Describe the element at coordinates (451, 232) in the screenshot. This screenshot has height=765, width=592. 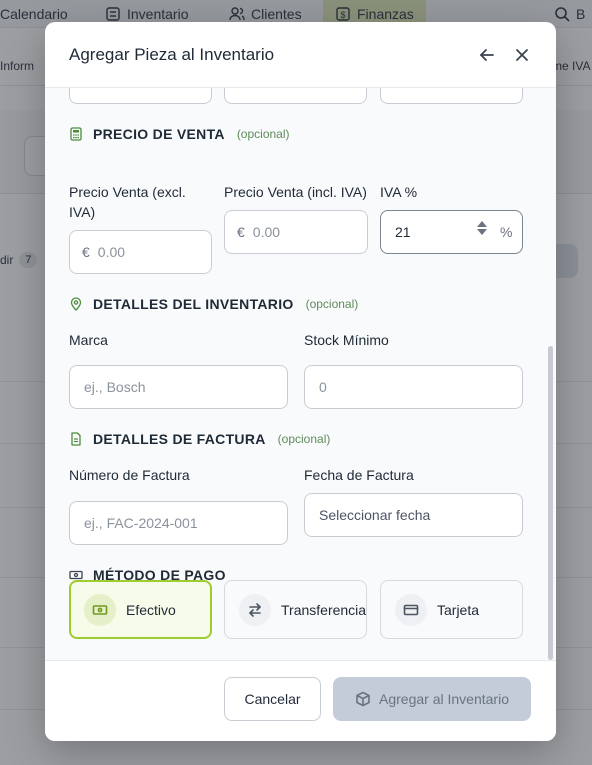
I see `iva-percent-input: 21 %` at that location.